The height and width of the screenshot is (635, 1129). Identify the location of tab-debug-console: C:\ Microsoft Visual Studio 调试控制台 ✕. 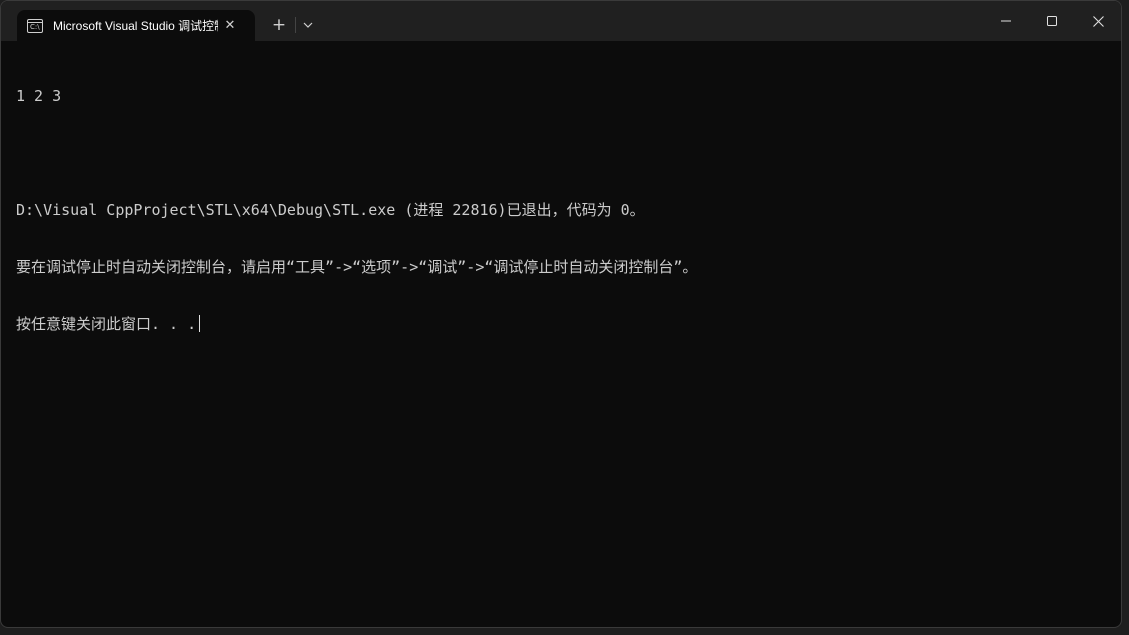
(136, 25).